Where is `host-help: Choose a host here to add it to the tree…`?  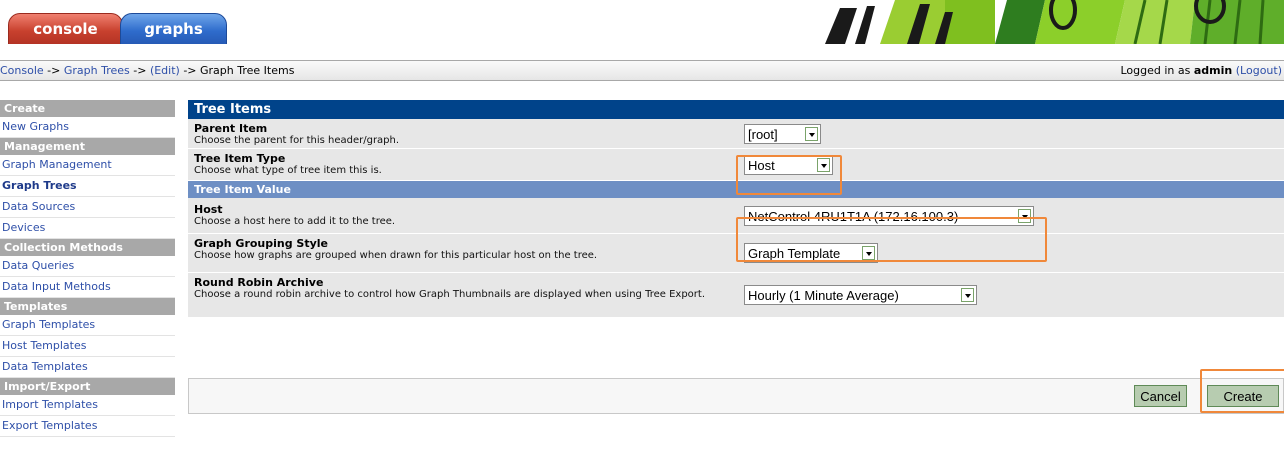 host-help: Choose a host here to add it to the tree… is located at coordinates (295, 221).